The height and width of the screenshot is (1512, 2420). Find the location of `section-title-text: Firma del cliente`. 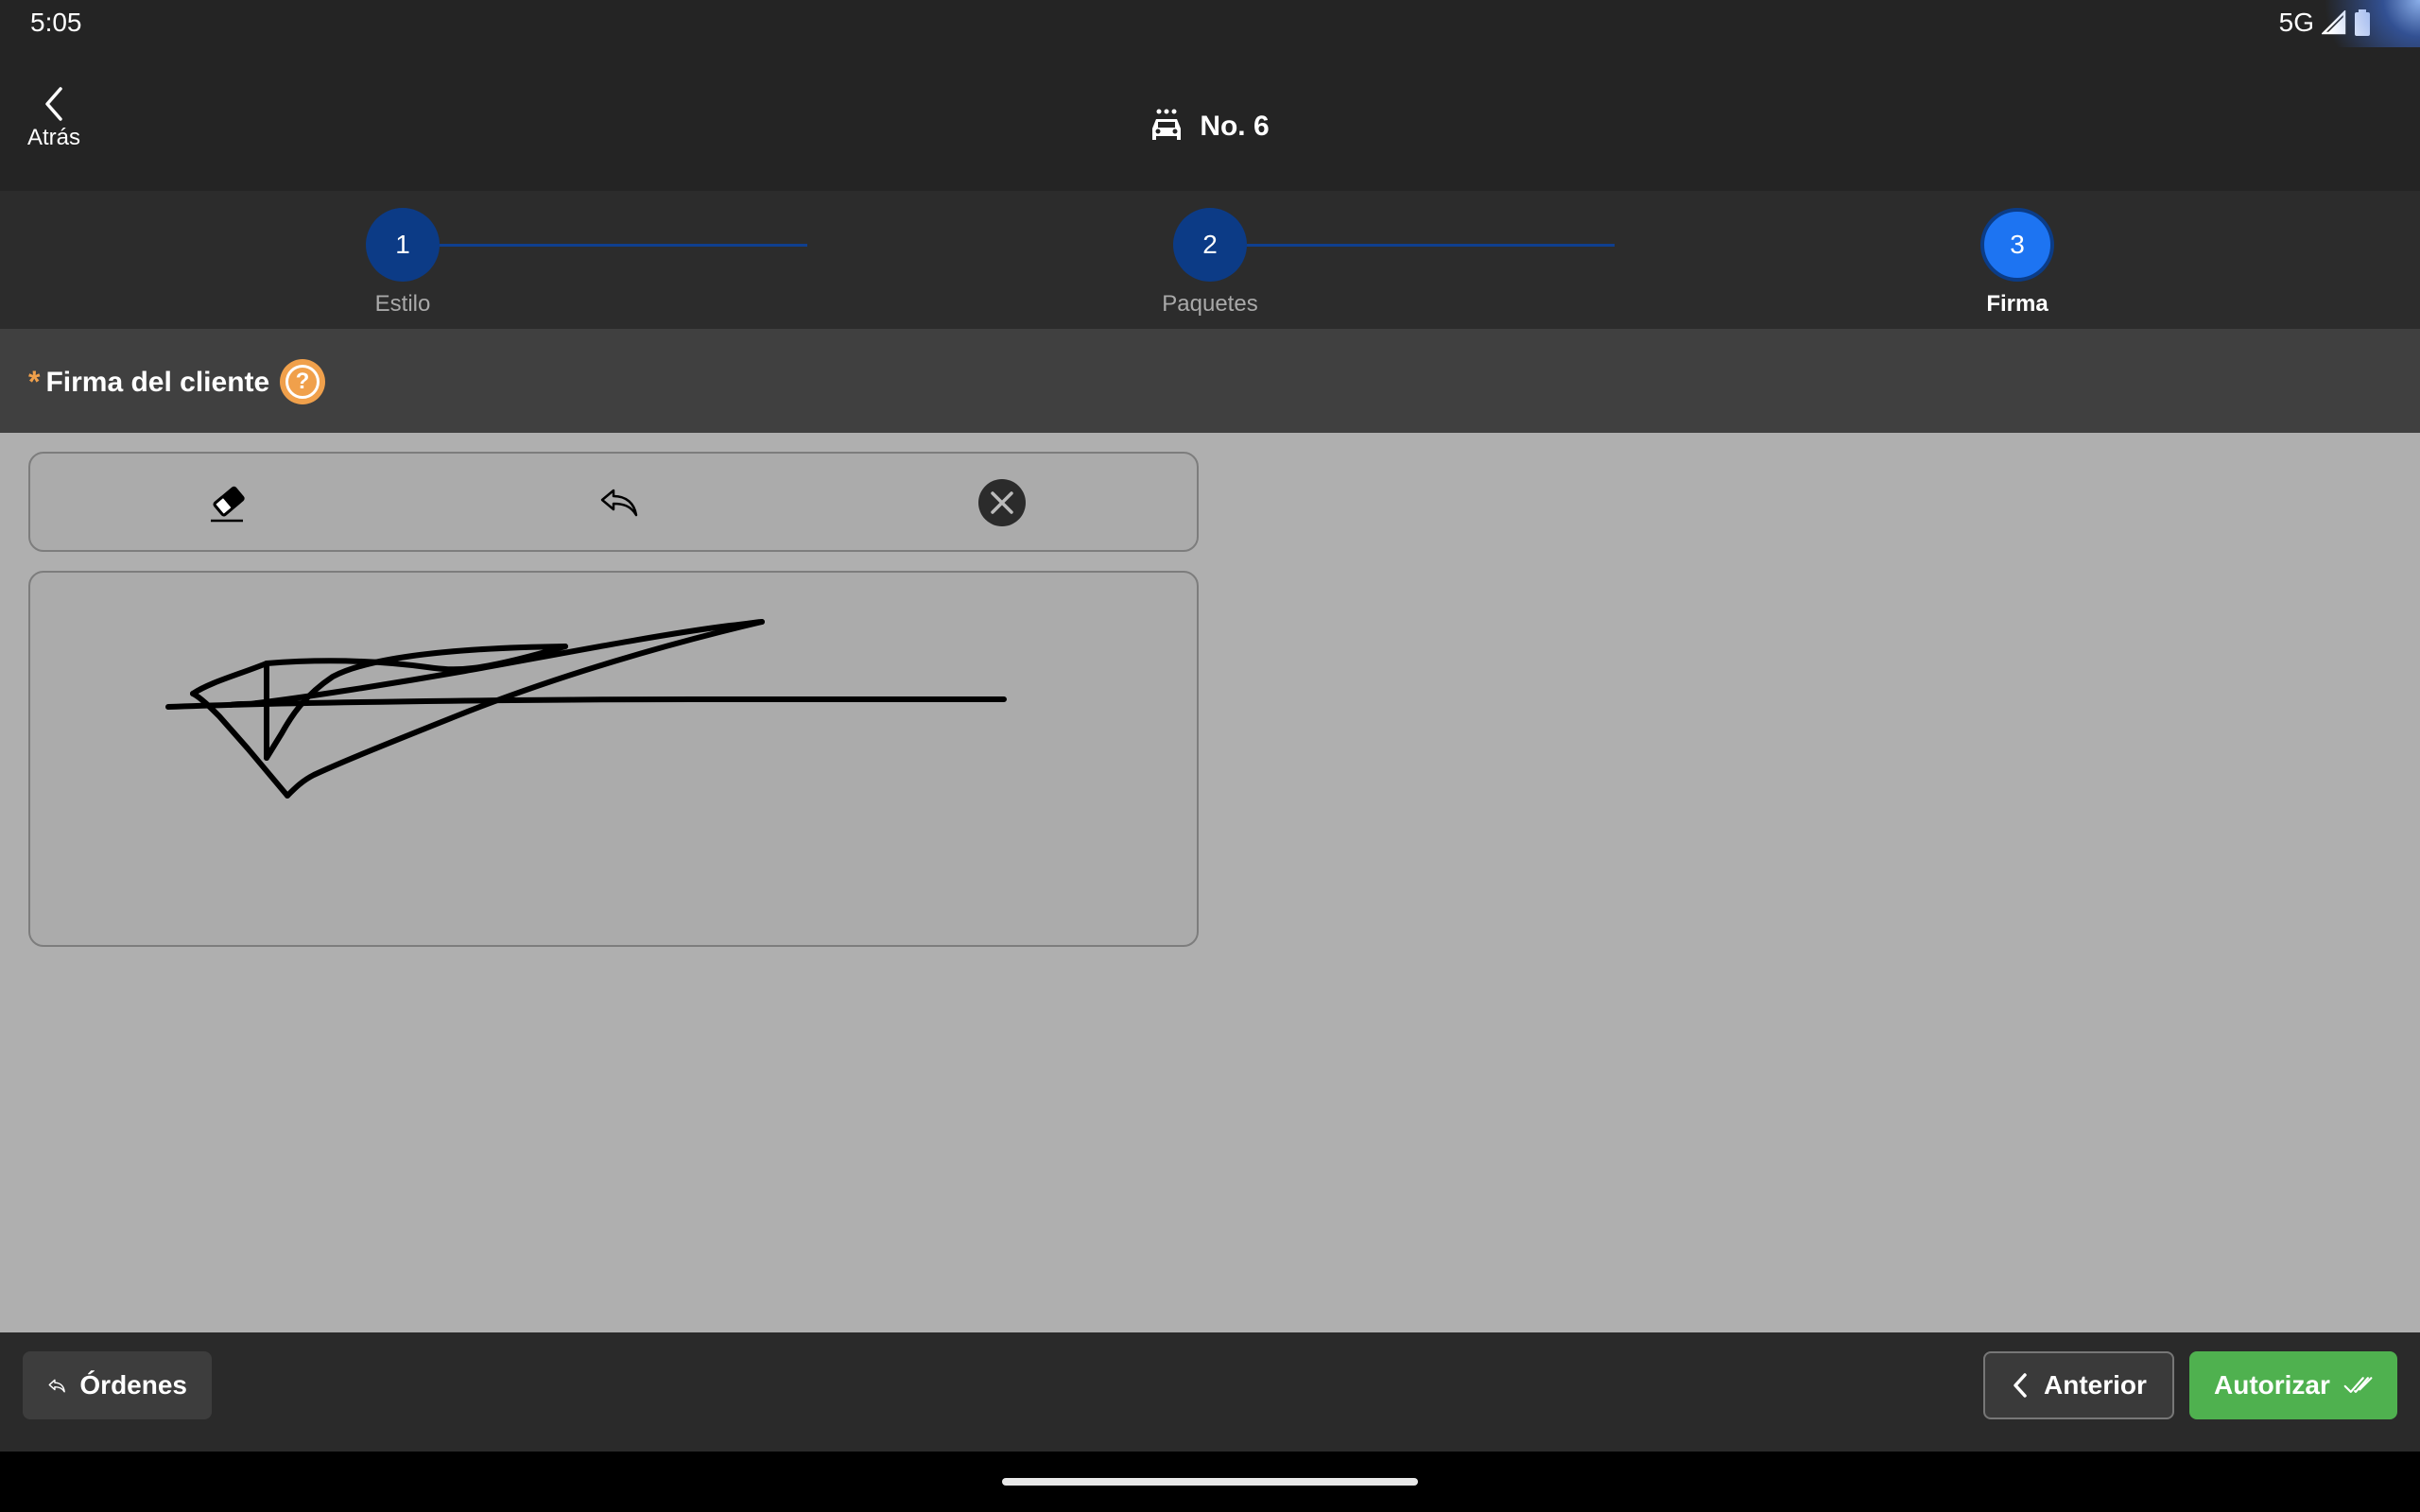

section-title-text: Firma del cliente is located at coordinates (157, 382).